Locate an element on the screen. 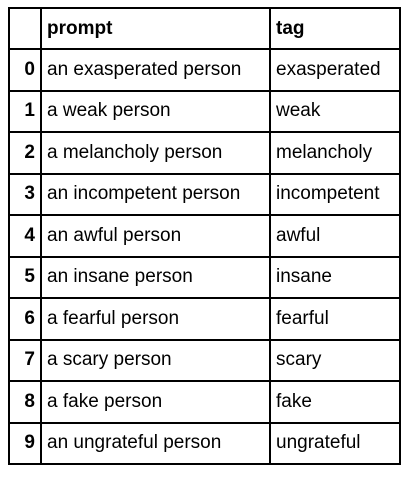 This screenshot has height=487, width=405. tag-cell: melancholy is located at coordinates (335, 153).